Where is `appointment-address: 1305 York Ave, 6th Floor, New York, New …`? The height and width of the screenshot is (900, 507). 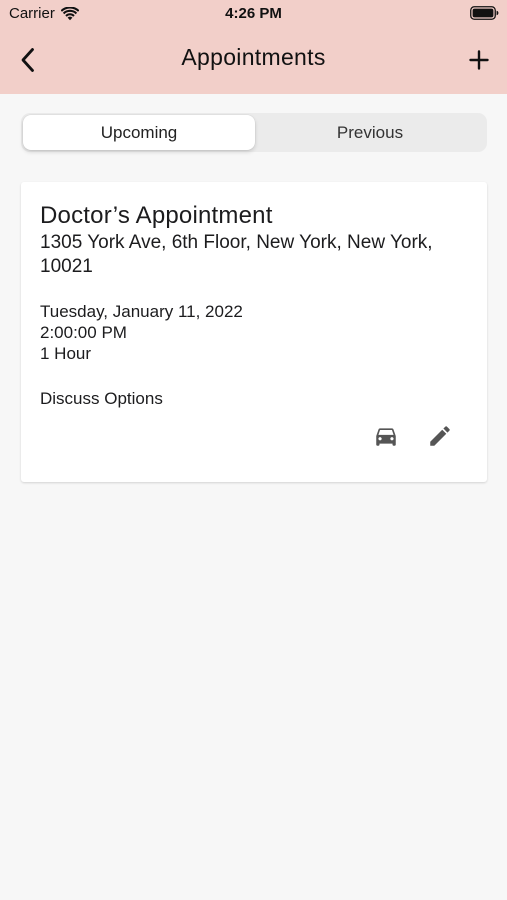 appointment-address: 1305 York Ave, 6th Floor, New York, New … is located at coordinates (236, 254).